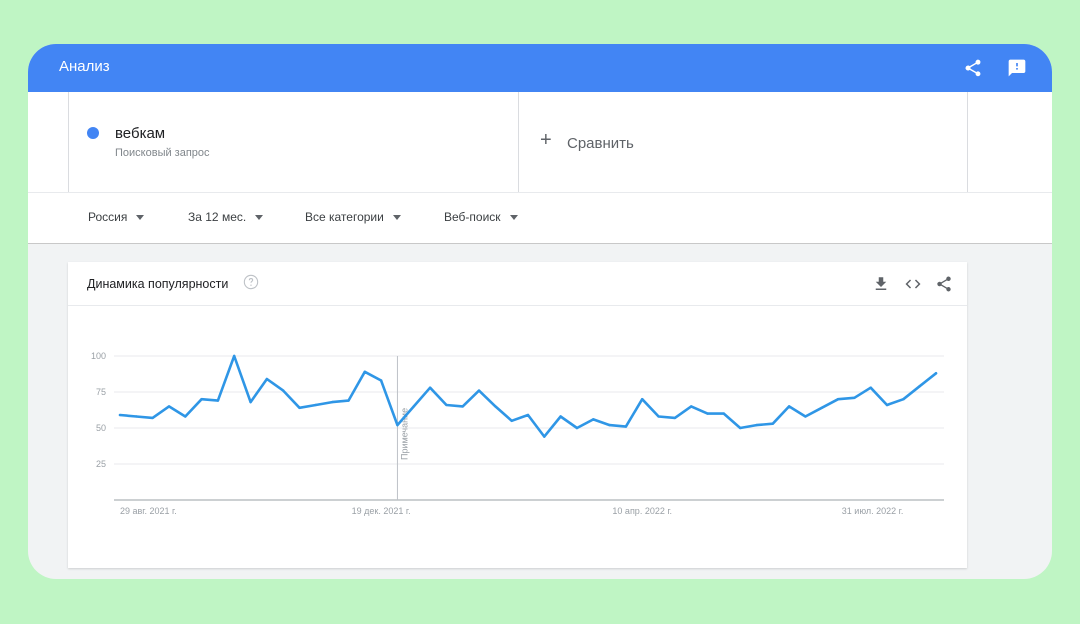 This screenshot has width=1080, height=624. I want to click on filter-search-type: Веб-поиск, so click(481, 217).